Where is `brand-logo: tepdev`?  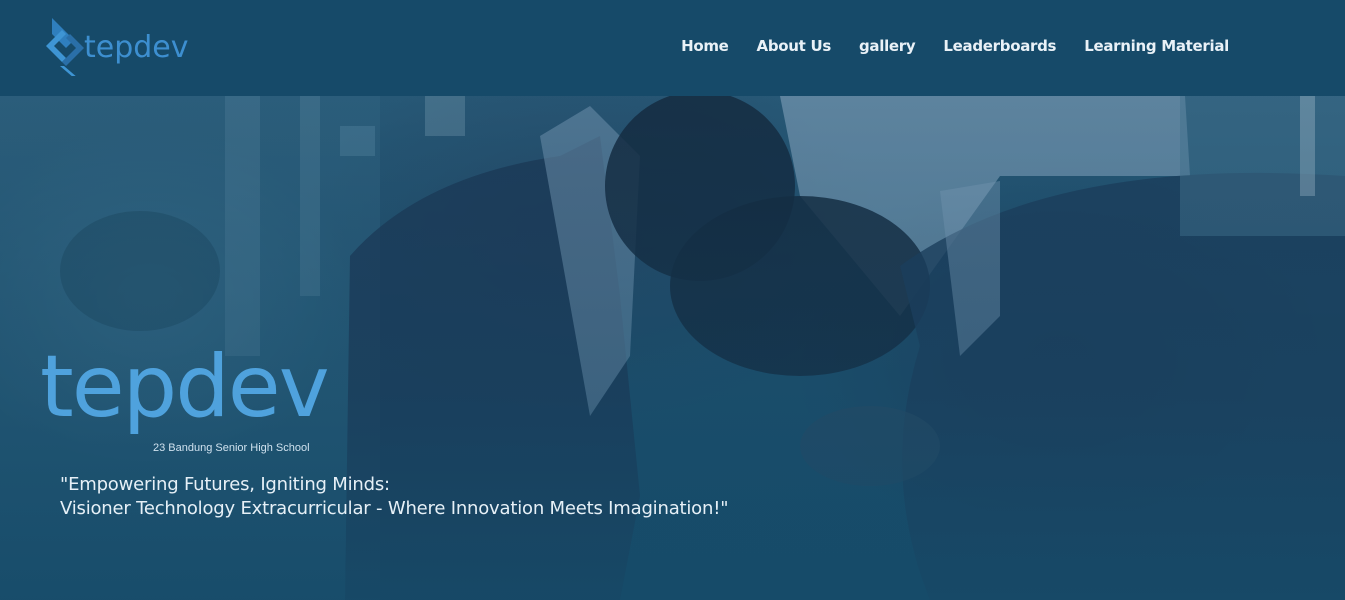
brand-logo: tepdev is located at coordinates (116, 46).